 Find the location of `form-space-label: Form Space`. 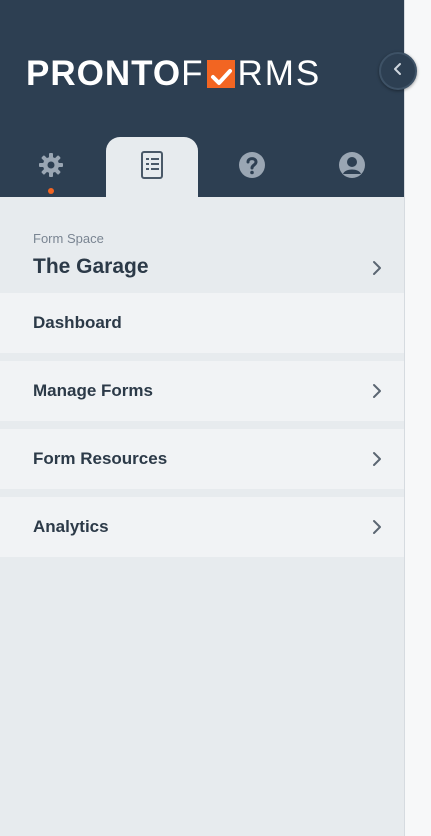

form-space-label: Form Space is located at coordinates (68, 238).